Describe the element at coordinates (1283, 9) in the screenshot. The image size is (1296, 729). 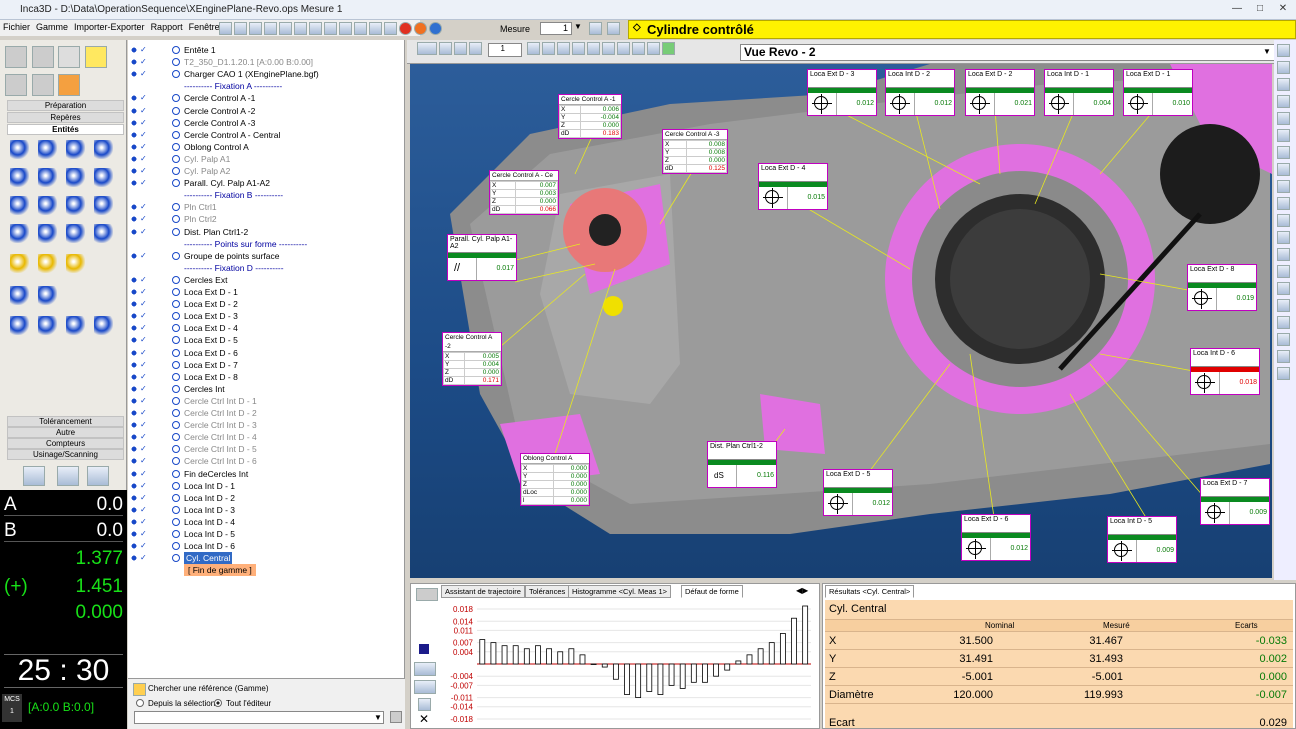
I see `close-button: ✕` at that location.